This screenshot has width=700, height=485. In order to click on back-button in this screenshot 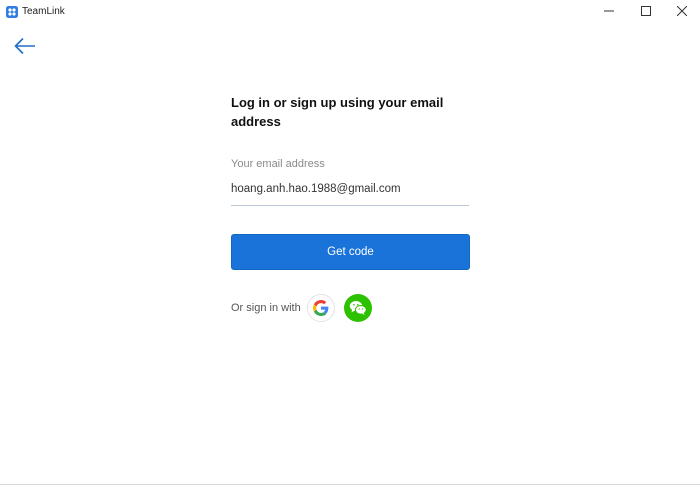, I will do `click(25, 46)`.